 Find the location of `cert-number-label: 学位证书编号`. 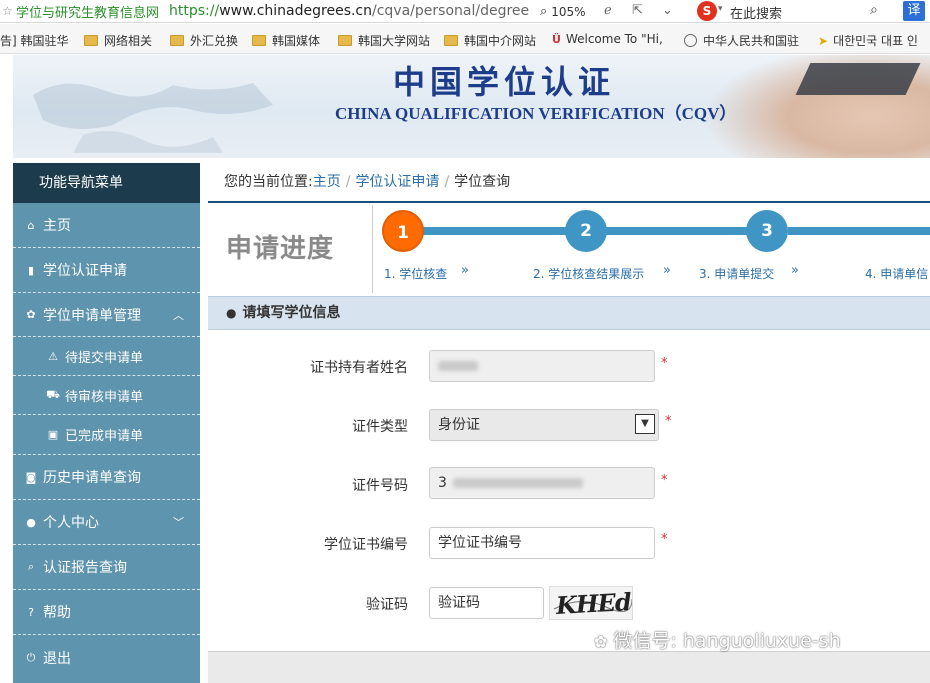

cert-number-label: 学位证书编号 is located at coordinates (366, 545).